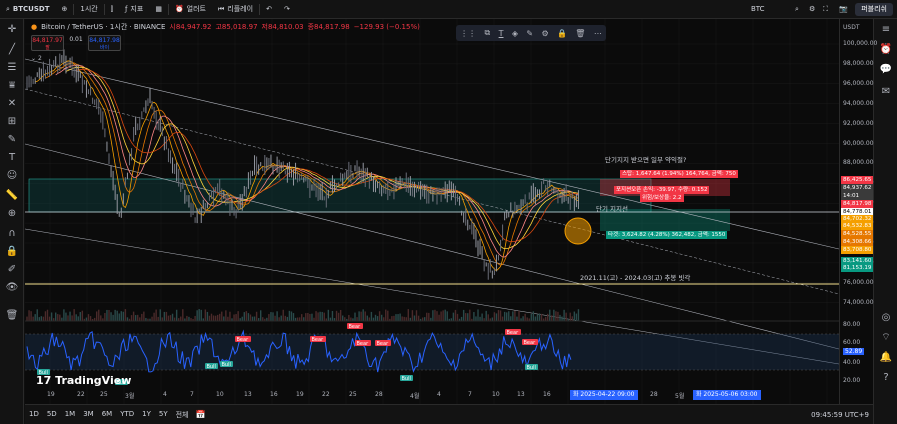  Describe the element at coordinates (843, 9) in the screenshot. I see `camera-icon: 📷` at that location.